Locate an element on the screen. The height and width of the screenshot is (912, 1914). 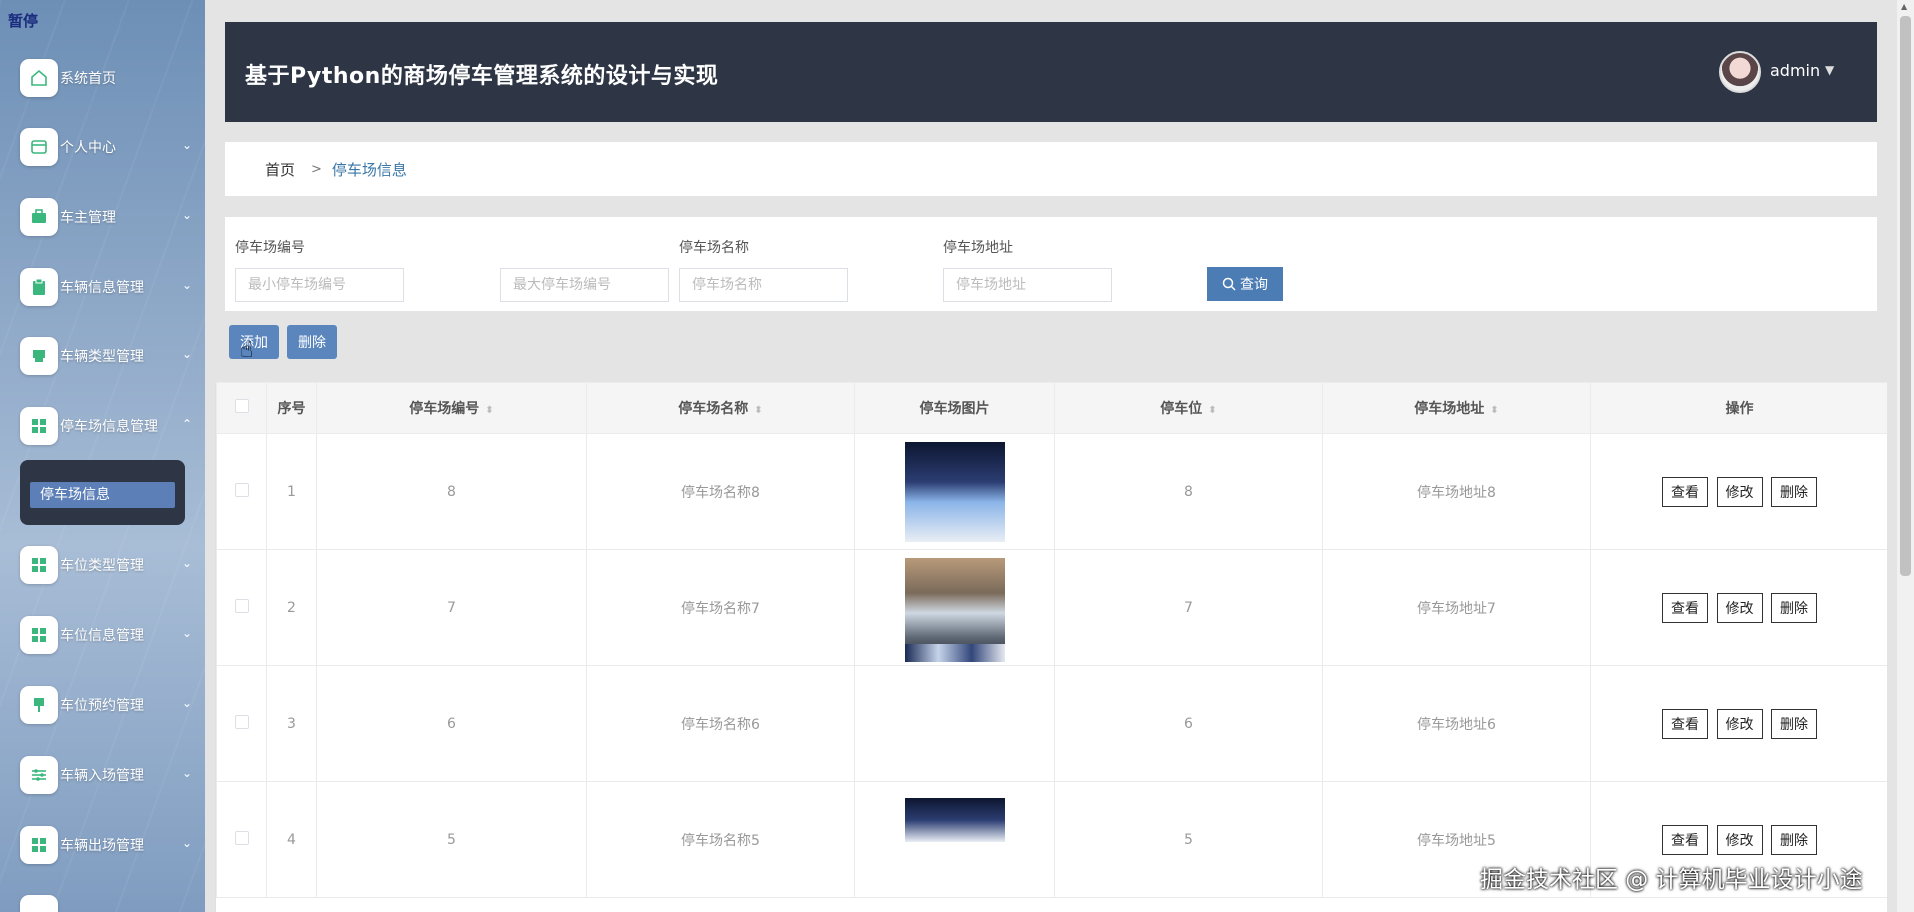
page-scrollbar: ▲ is located at coordinates (1905, 456).